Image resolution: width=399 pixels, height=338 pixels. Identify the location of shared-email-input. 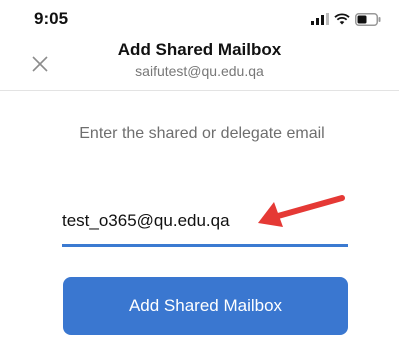
(162, 221).